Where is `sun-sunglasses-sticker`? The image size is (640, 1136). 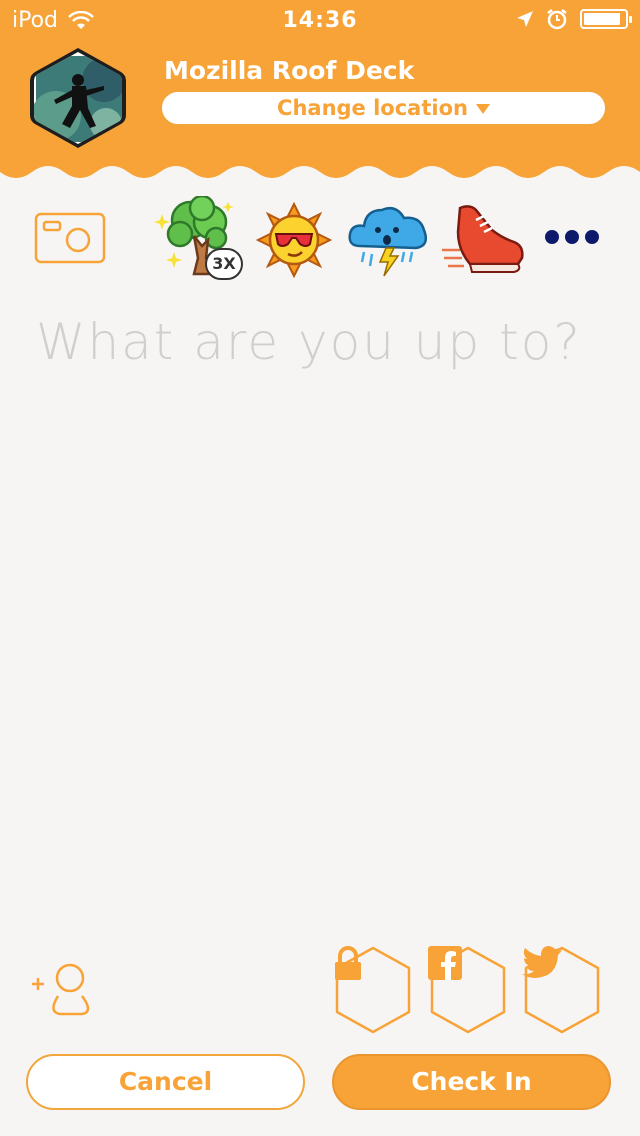
sun-sunglasses-sticker is located at coordinates (294, 240).